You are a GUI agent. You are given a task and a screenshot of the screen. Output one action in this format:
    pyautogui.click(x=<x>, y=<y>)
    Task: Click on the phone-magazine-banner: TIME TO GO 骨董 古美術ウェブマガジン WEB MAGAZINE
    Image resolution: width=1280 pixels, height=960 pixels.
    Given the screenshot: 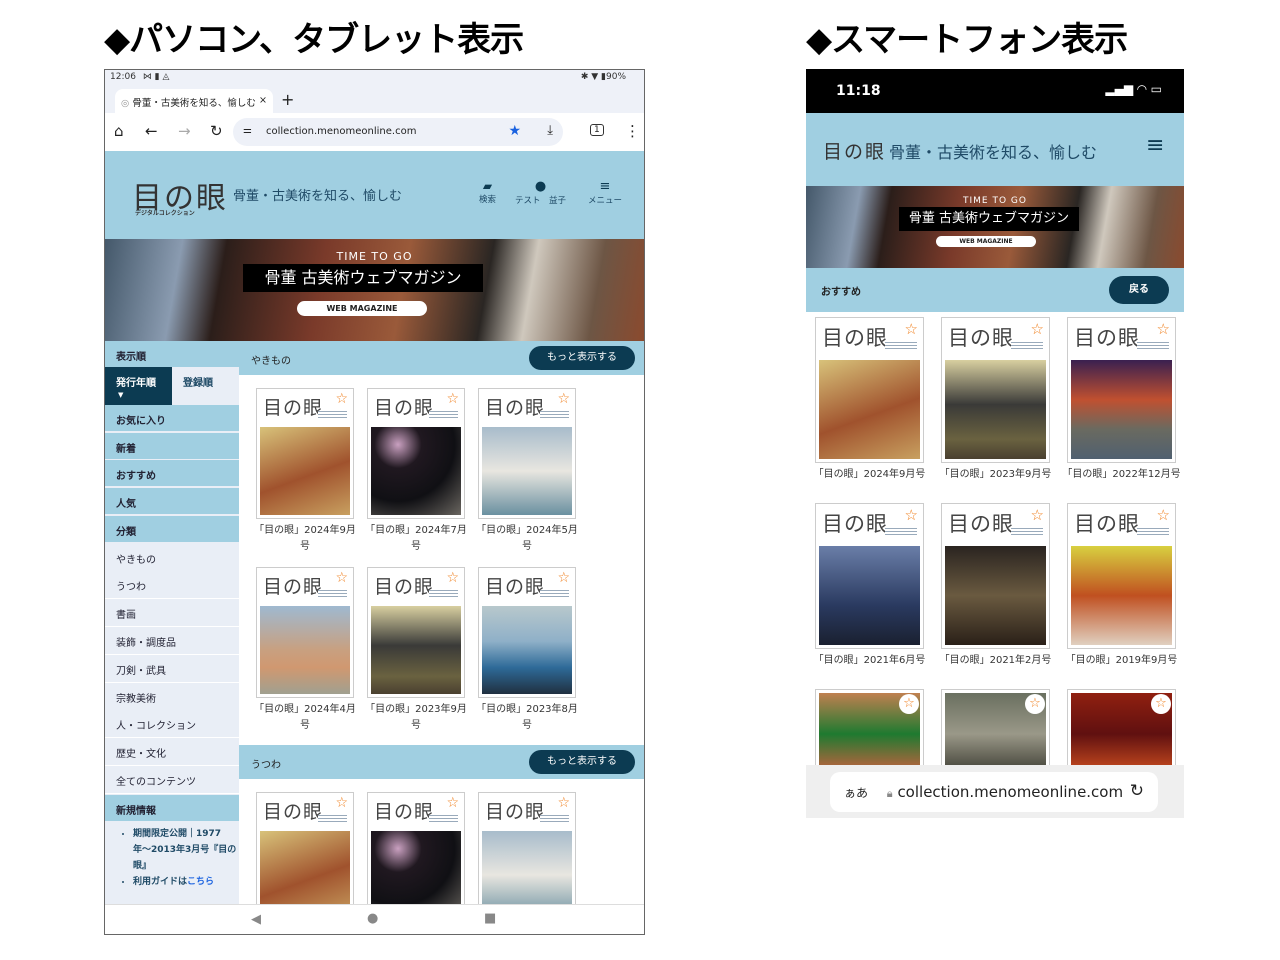 What is the action you would take?
    pyautogui.click(x=995, y=227)
    